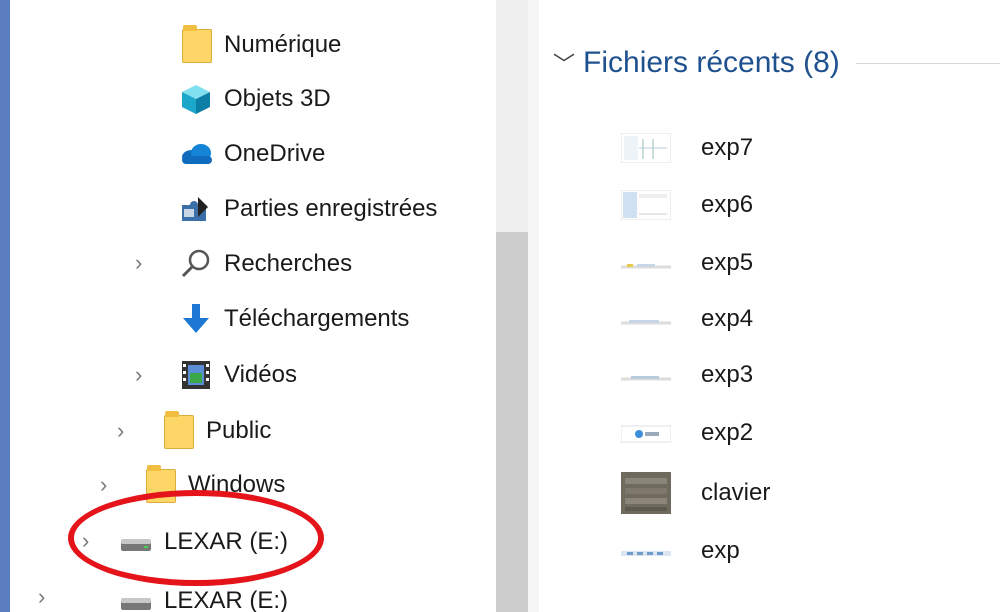  What do you see at coordinates (288, 263) in the screenshot?
I see `nav-item-label: Recherches` at bounding box center [288, 263].